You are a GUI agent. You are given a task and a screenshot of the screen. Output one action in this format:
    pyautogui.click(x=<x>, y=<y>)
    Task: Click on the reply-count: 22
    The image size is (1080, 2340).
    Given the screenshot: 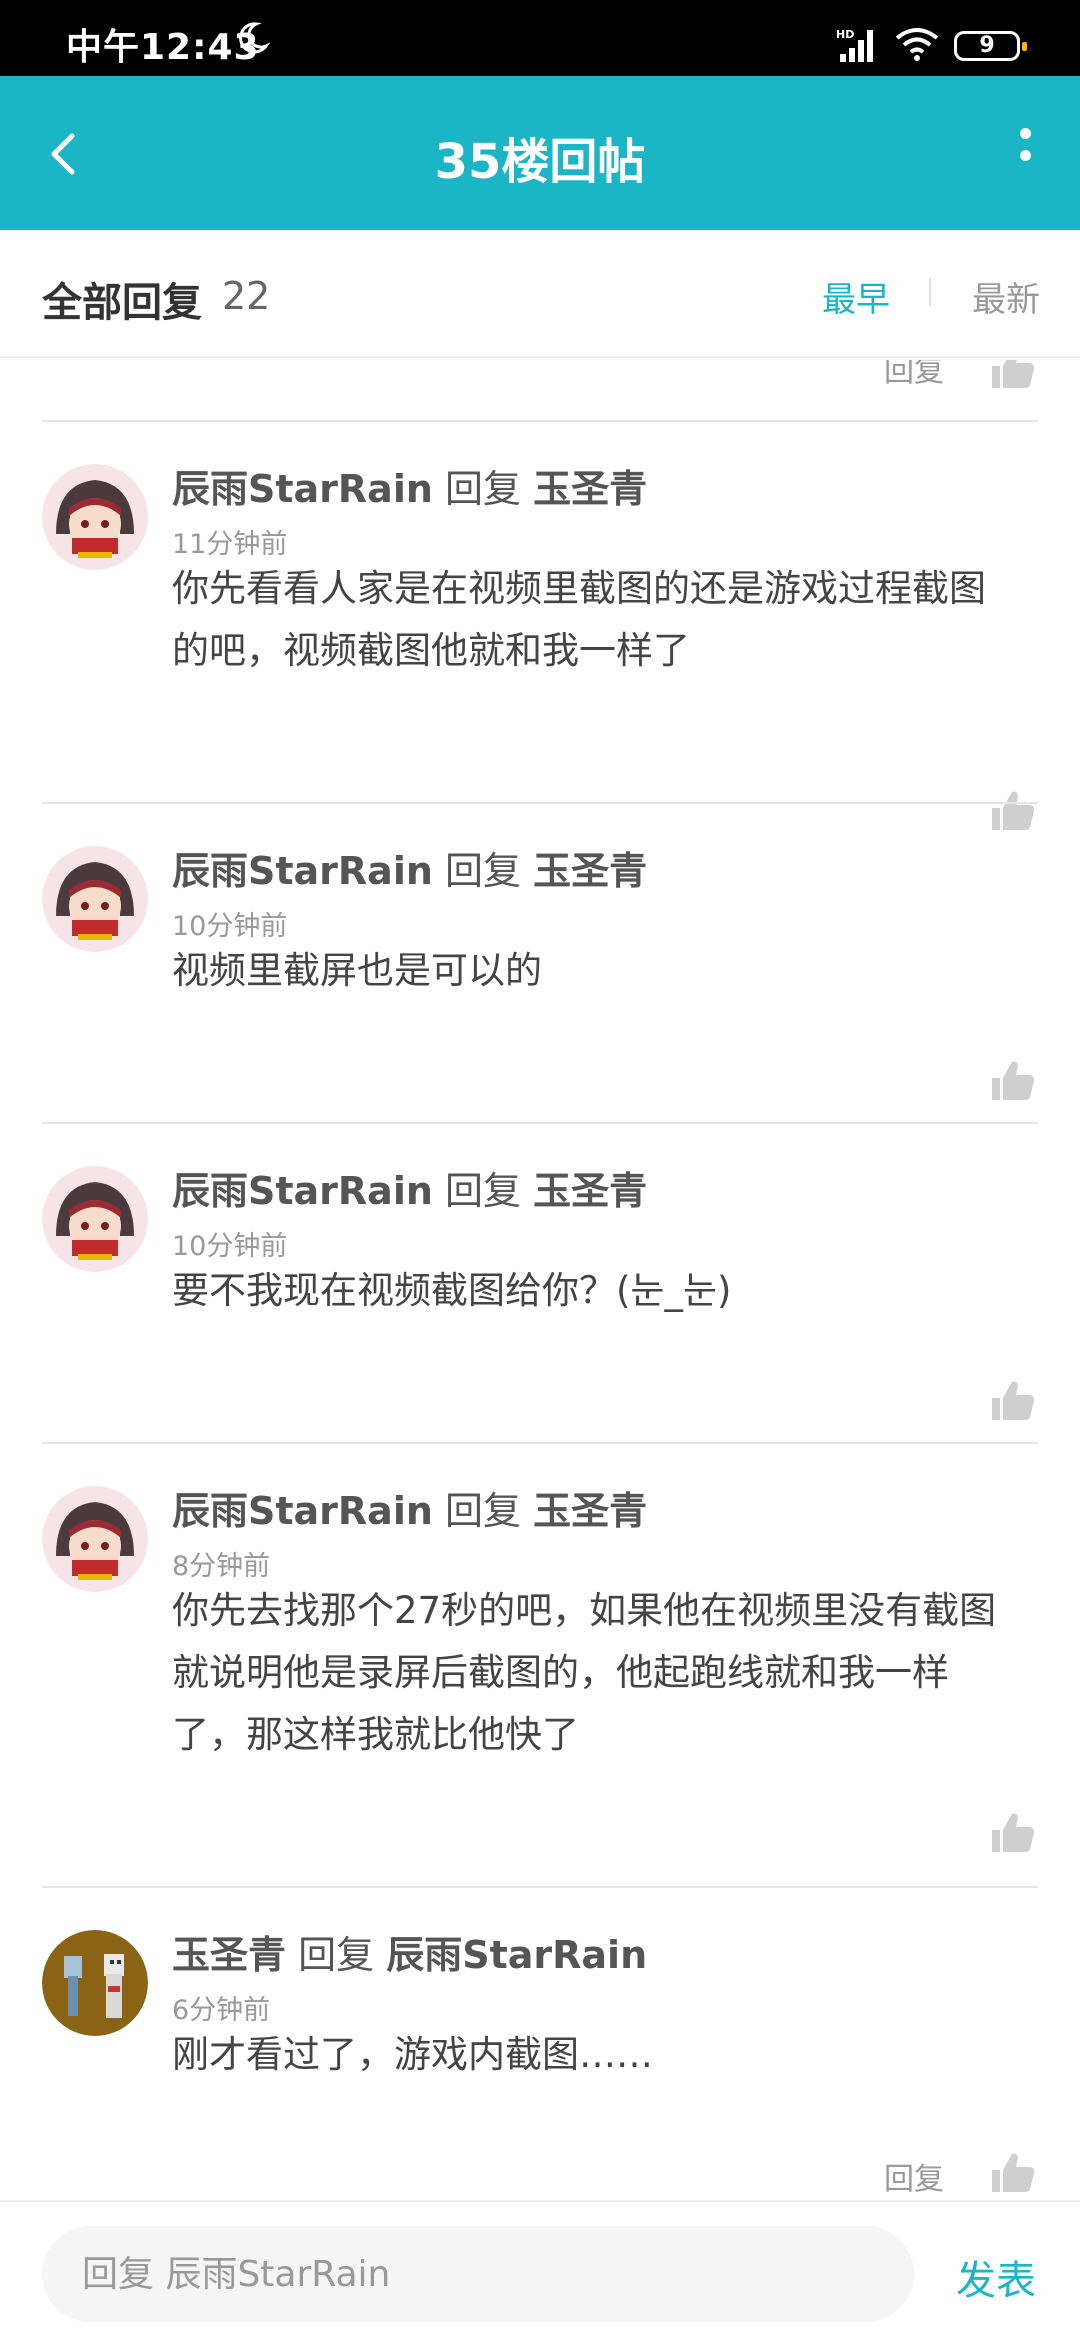 What is the action you would take?
    pyautogui.click(x=246, y=296)
    